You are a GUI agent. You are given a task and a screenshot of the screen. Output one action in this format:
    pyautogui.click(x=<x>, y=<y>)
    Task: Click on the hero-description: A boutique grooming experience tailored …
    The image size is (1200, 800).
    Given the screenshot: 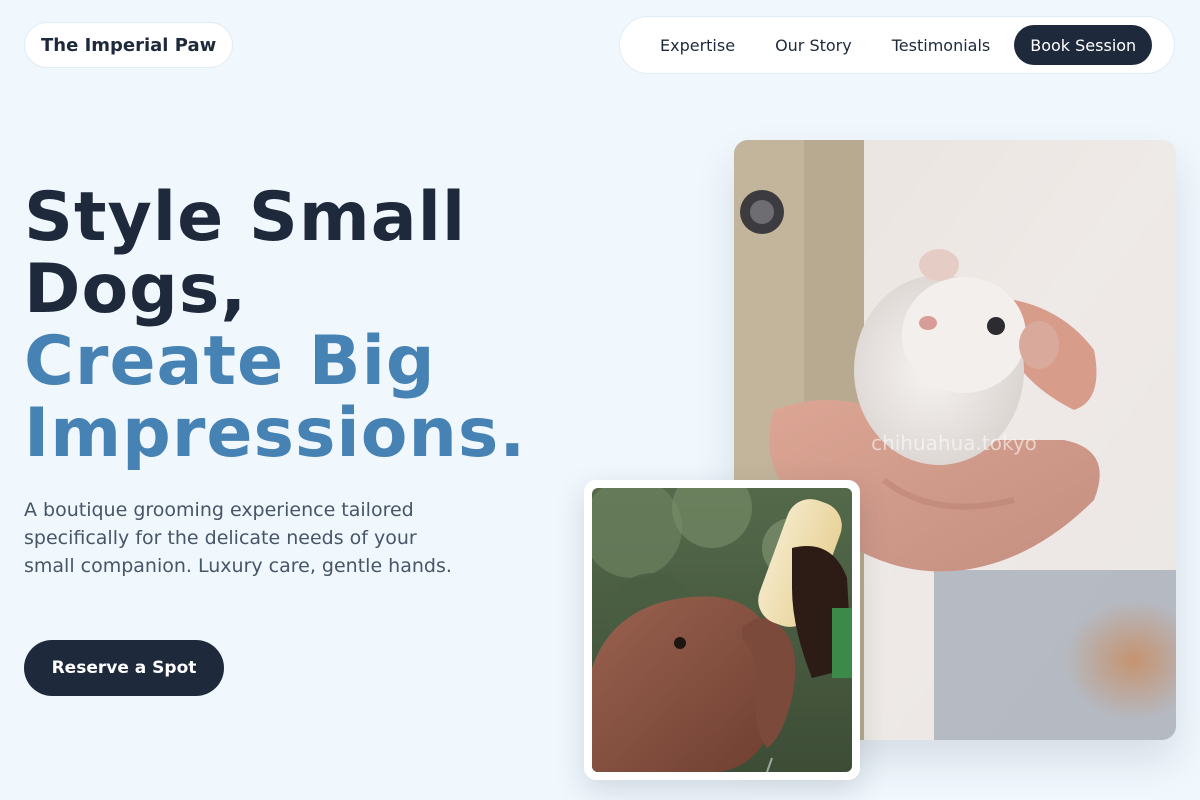 What is the action you would take?
    pyautogui.click(x=238, y=538)
    